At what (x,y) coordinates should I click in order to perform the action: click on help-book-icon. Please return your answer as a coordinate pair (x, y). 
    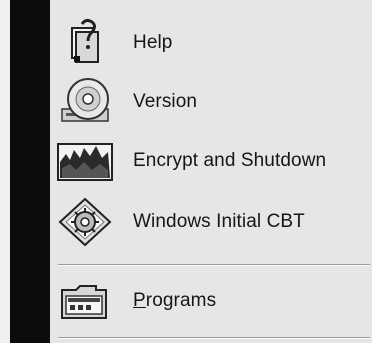
    Looking at the image, I should click on (85, 43).